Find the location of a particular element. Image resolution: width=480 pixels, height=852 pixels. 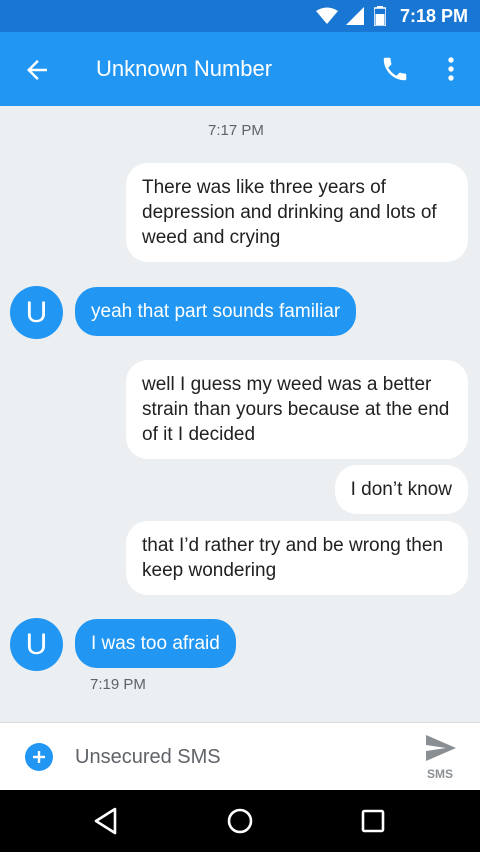

status-time: 7:18 PM is located at coordinates (433, 15).